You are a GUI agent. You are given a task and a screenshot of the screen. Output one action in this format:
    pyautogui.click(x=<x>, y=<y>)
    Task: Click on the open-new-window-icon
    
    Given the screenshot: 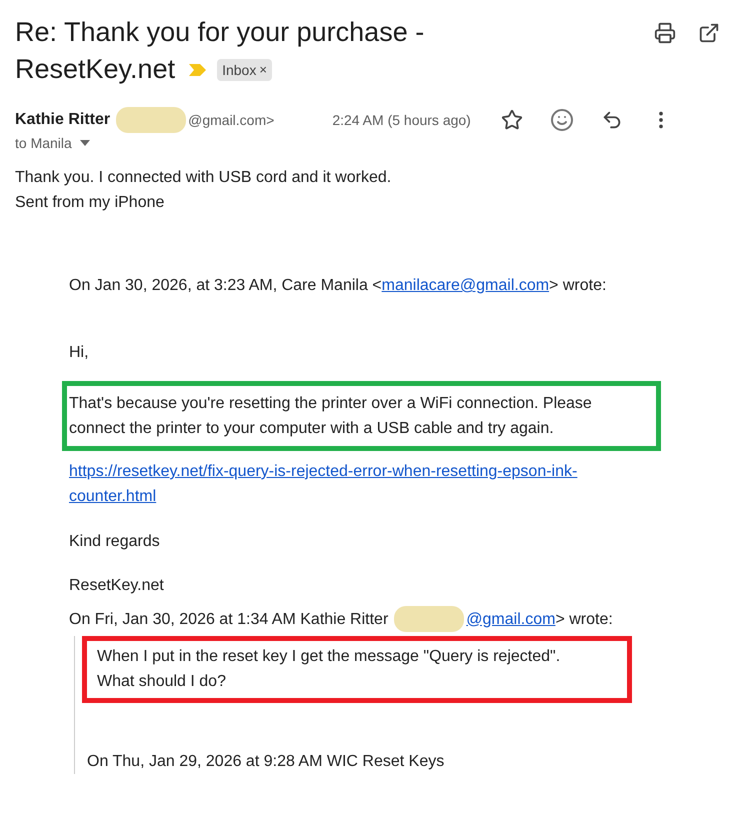 What is the action you would take?
    pyautogui.click(x=709, y=33)
    